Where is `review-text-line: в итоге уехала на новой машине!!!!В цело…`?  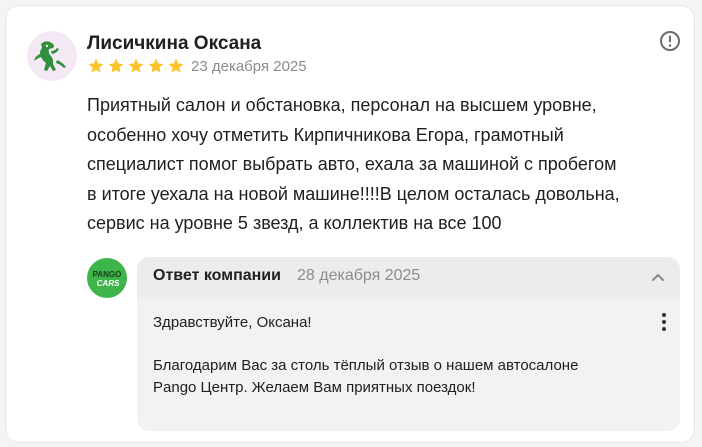
review-text-line: в итоге уехала на новой машине!!!!В цело… is located at coordinates (353, 193).